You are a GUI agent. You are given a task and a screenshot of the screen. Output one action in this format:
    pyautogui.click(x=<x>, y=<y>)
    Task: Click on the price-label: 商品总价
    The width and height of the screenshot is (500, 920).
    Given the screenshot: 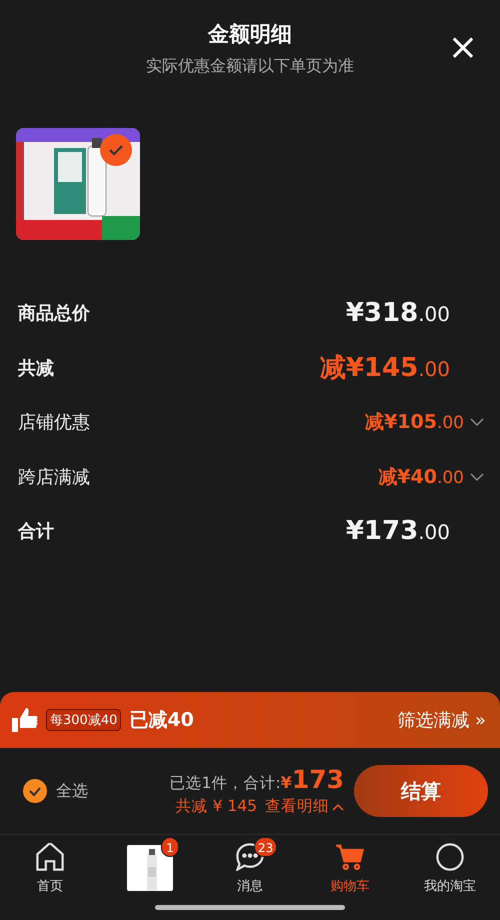 What is the action you would take?
    pyautogui.click(x=54, y=314)
    